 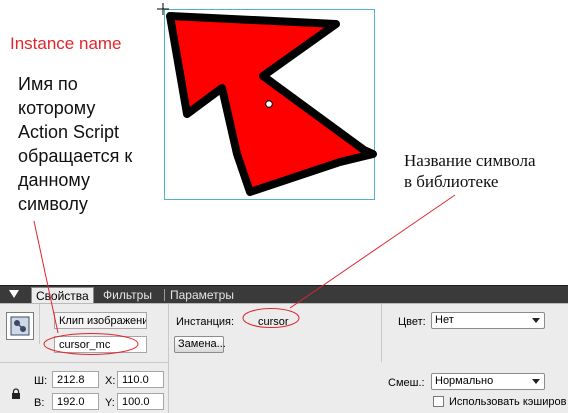 I want to click on collapse-triangle-down-icon, so click(x=14, y=294).